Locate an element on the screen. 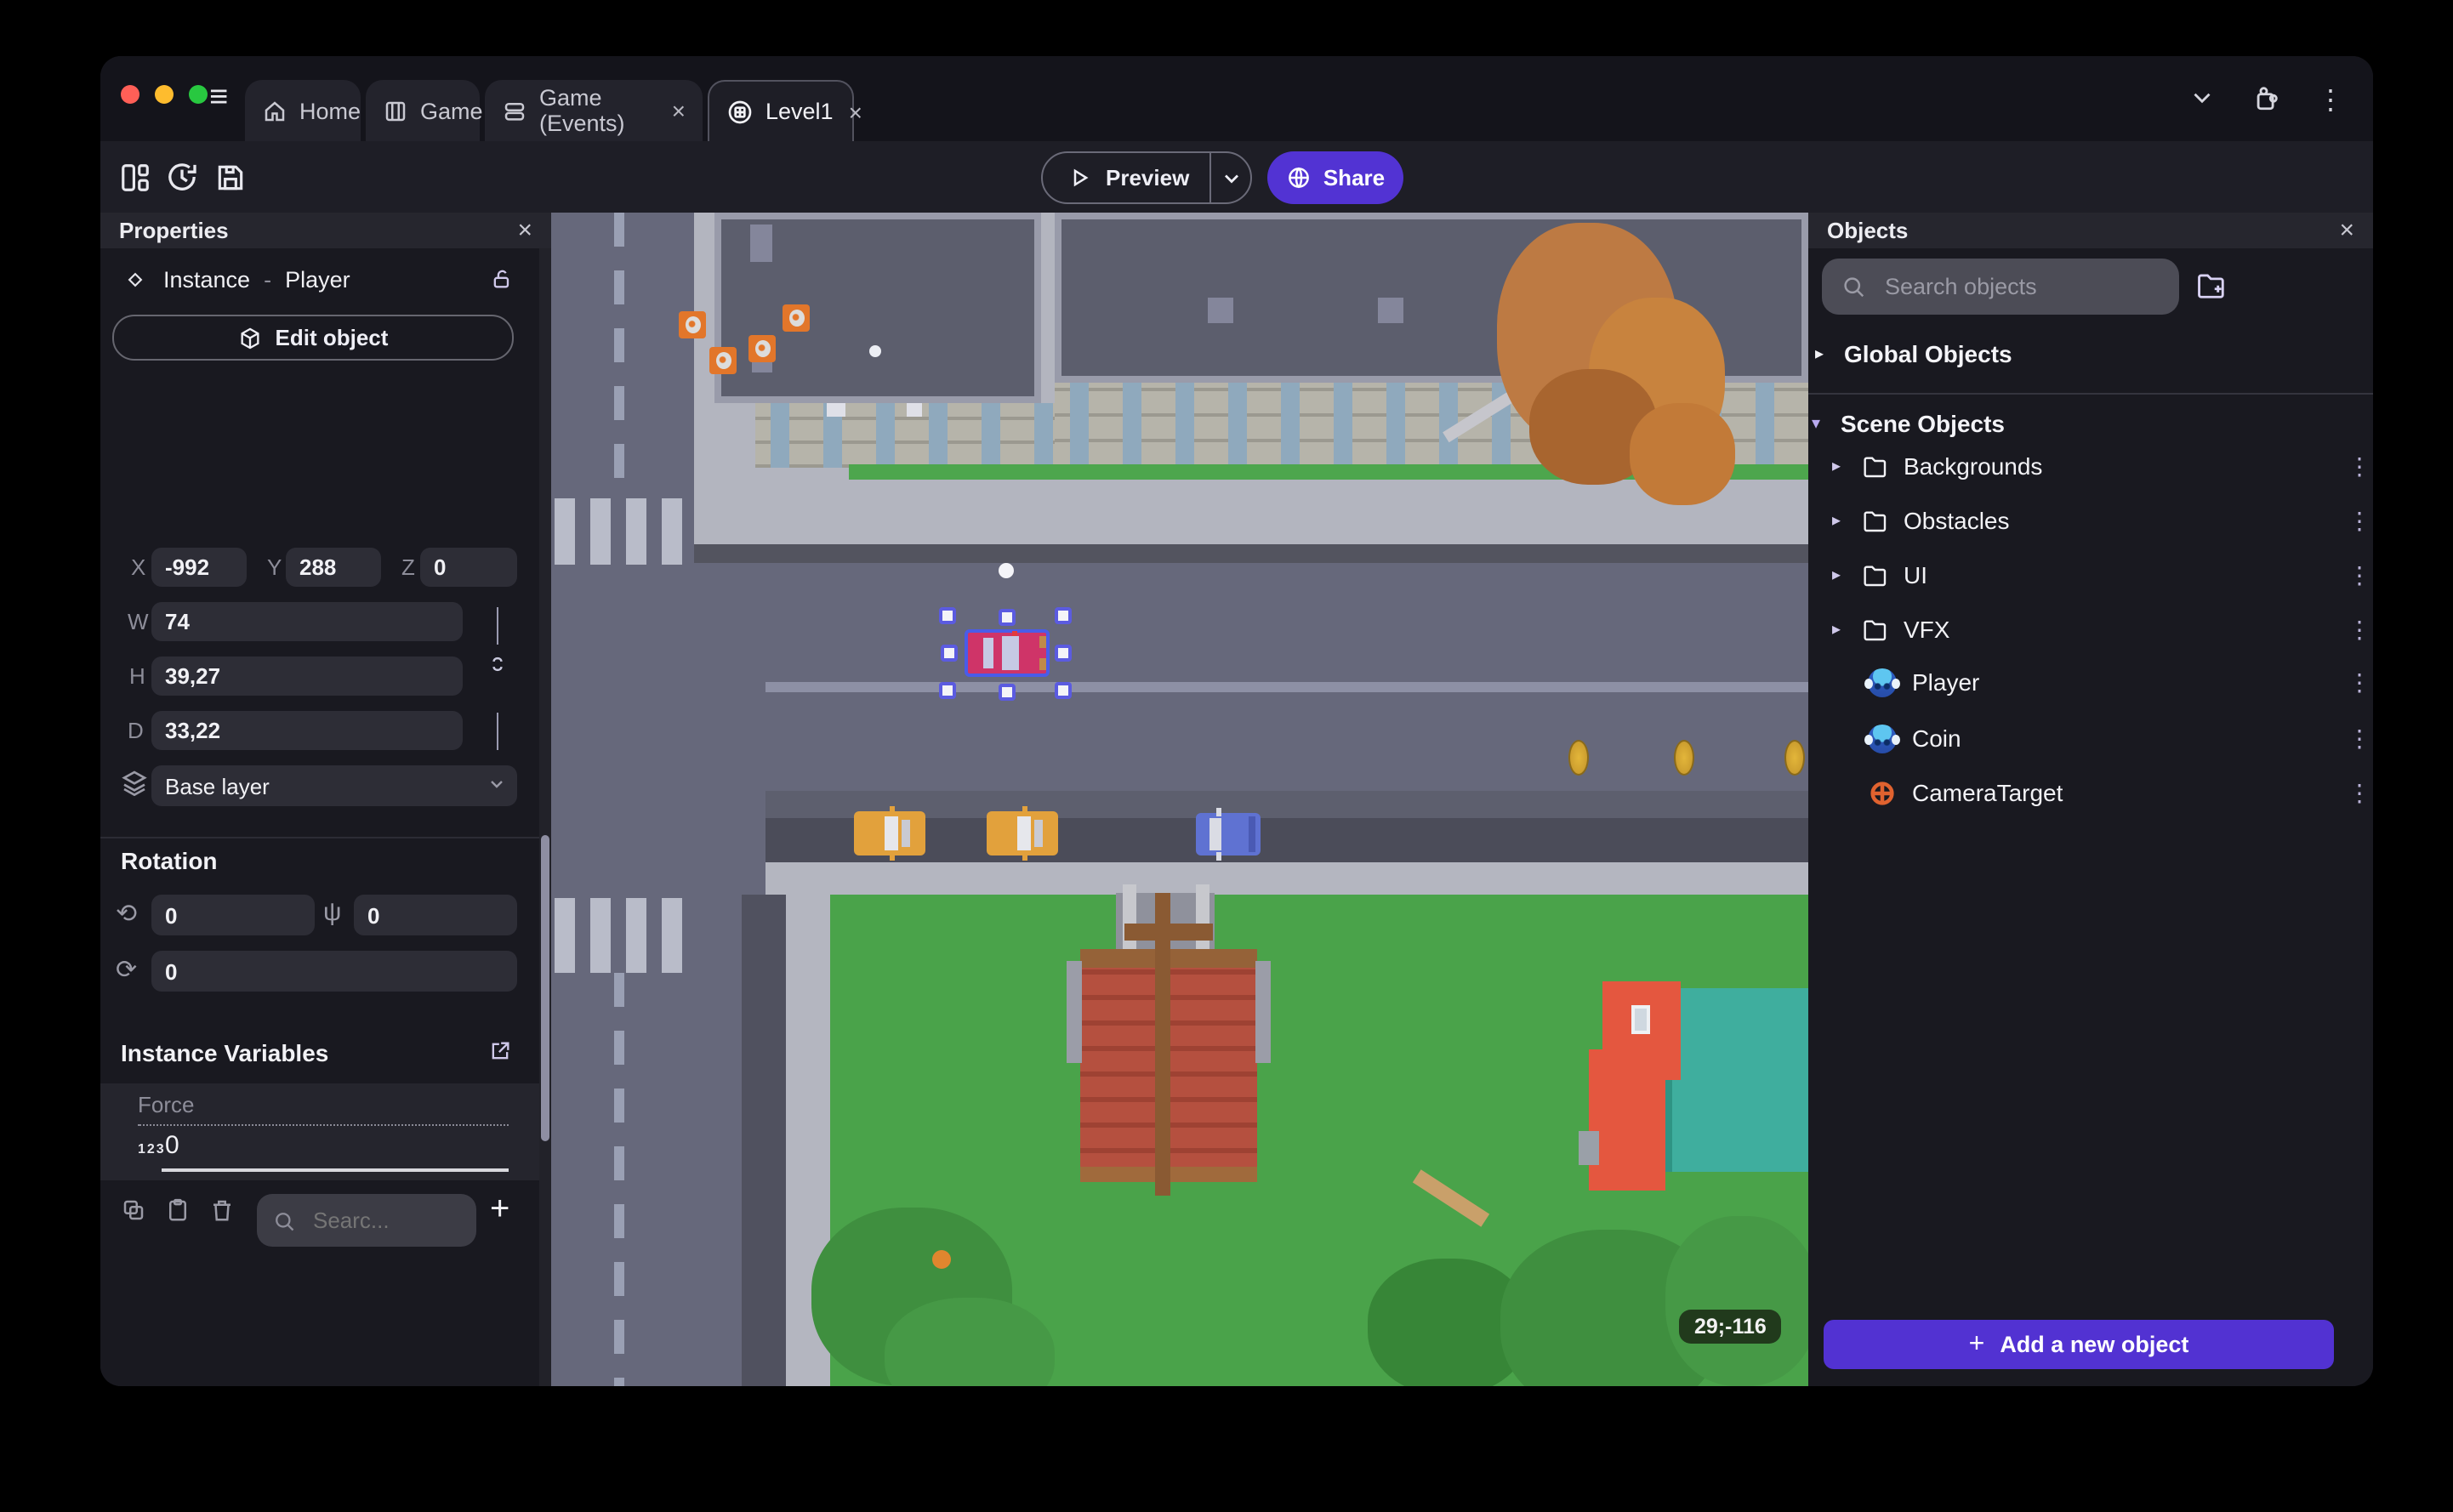 This screenshot has height=1512, width=2453. tab-game-events: Game (Events) × is located at coordinates (594, 110).